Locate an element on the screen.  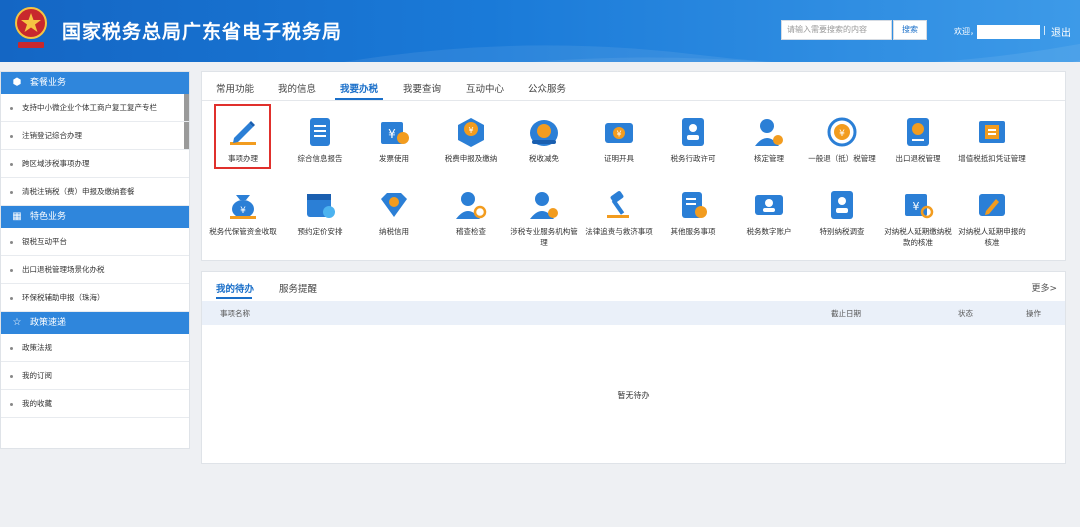
sidebar-item: 出口退税管理场景化办税 is located at coordinates (95, 270).